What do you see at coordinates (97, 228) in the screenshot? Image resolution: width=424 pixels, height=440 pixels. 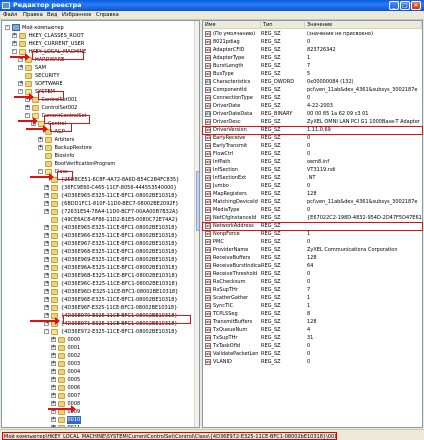 I see `tree-node: + {4D36E965-E325-11CE-BFC1-08002BE10318}` at bounding box center [97, 228].